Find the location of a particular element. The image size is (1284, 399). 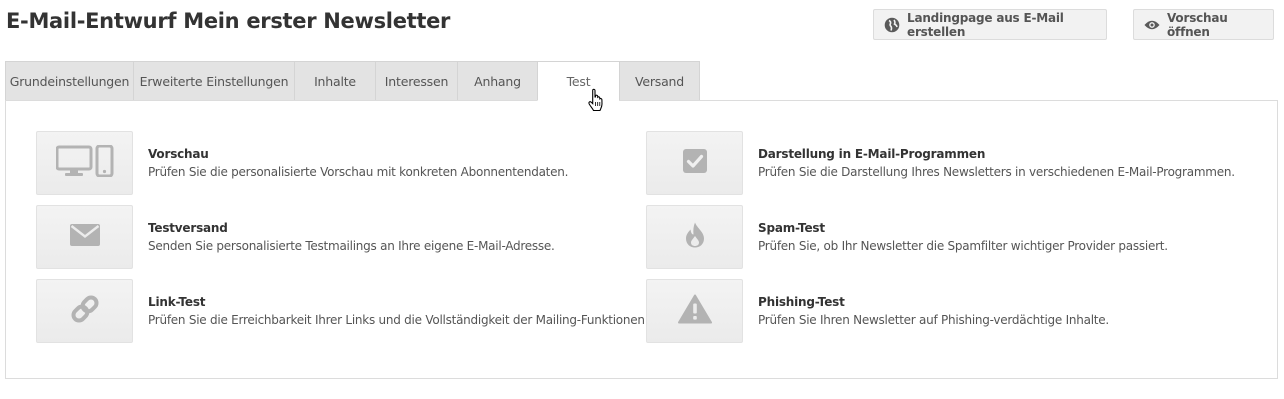

devices-icon is located at coordinates (84, 162).